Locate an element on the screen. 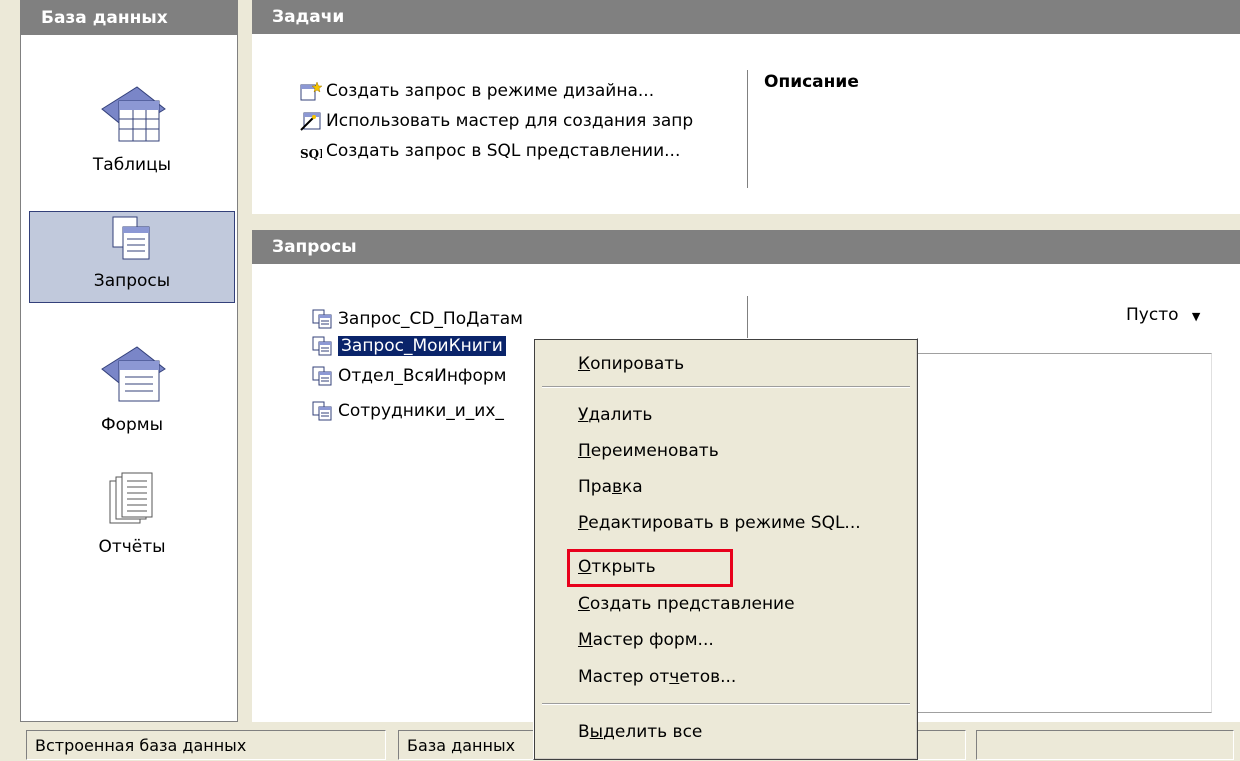 The image size is (1240, 761). preview-dropdown: Пусто ▼ is located at coordinates (1163, 315).